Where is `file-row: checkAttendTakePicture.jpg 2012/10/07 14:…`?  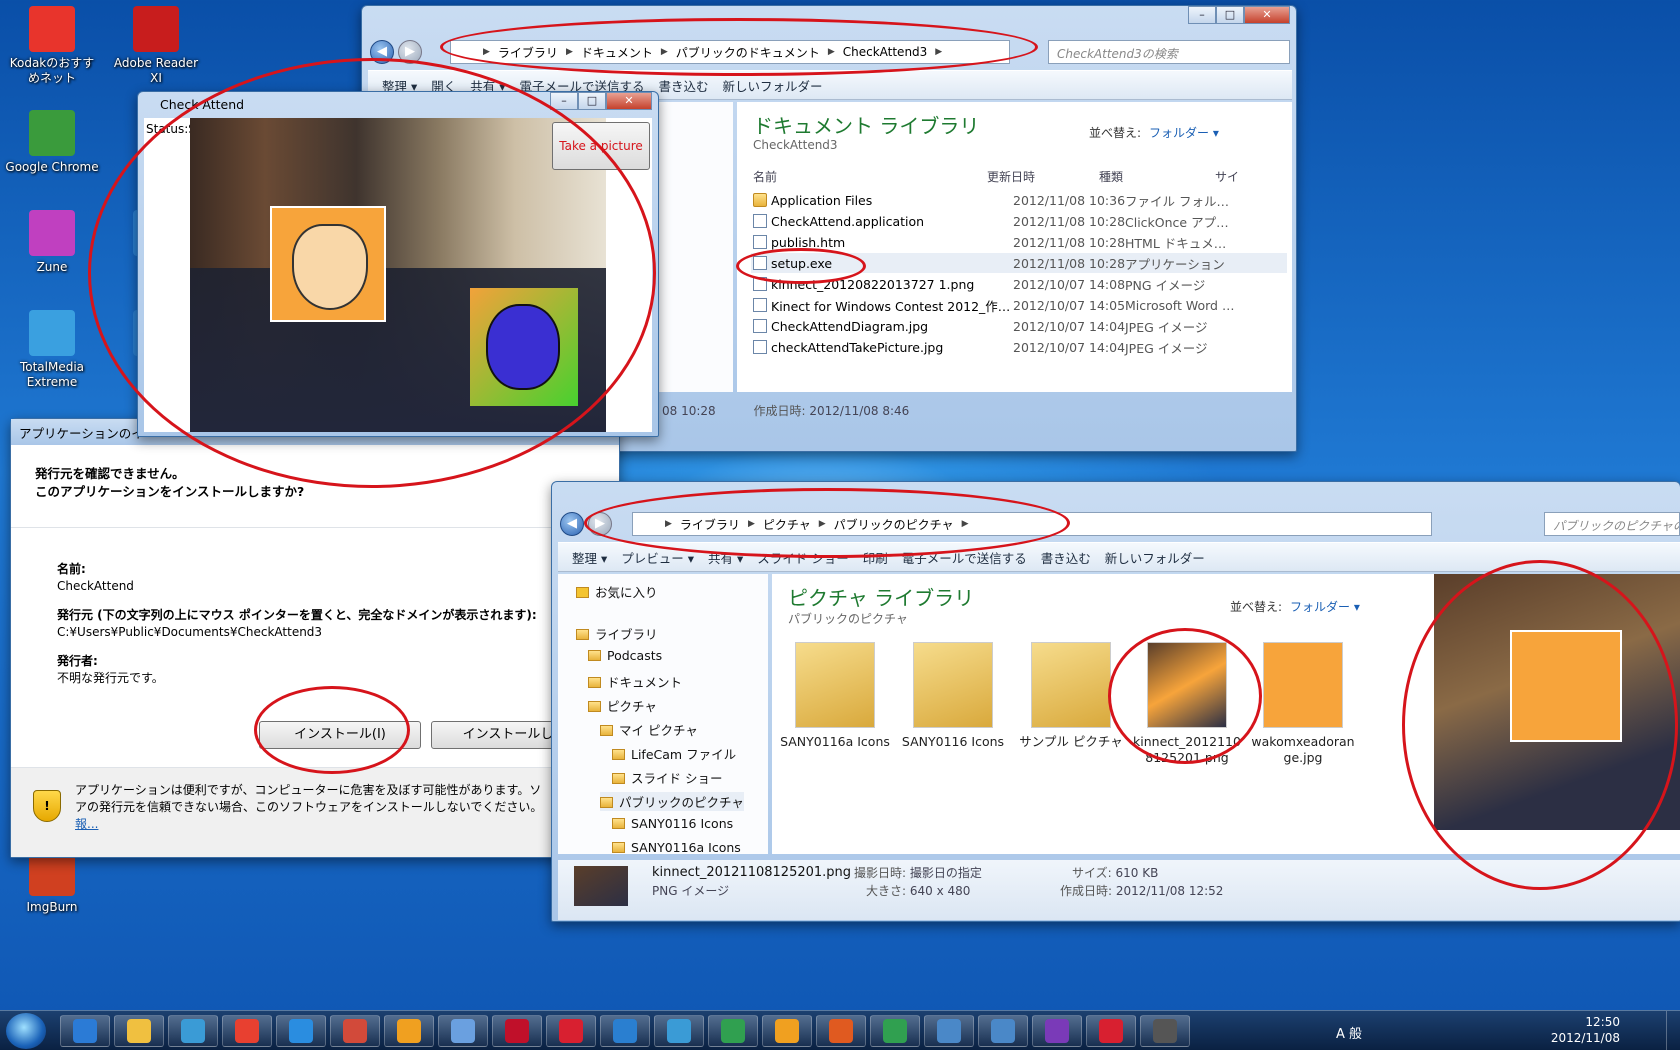
file-row: checkAttendTakePicture.jpg 2012/10/07 14:… is located at coordinates (1019, 347).